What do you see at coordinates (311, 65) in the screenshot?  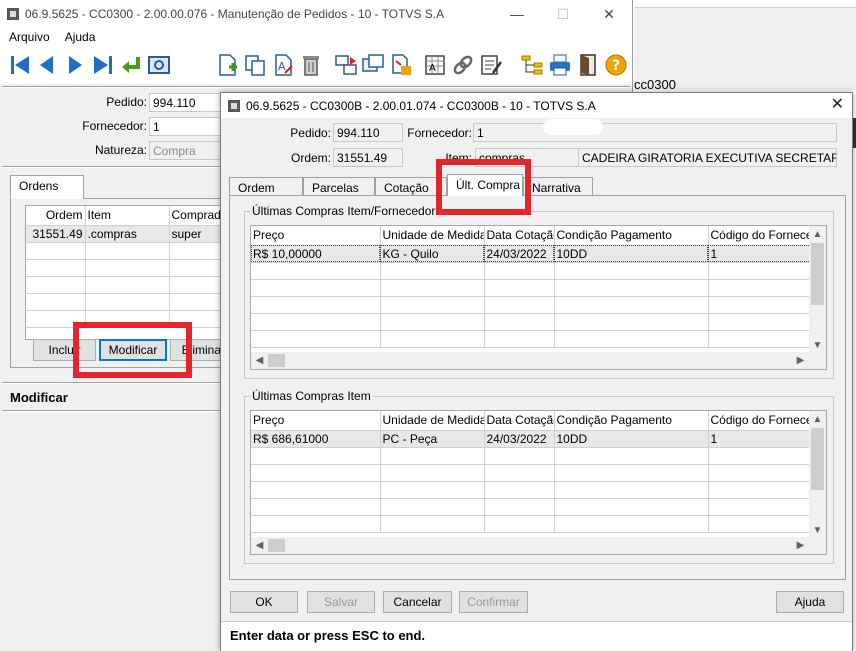 I see `delete-record-icon` at bounding box center [311, 65].